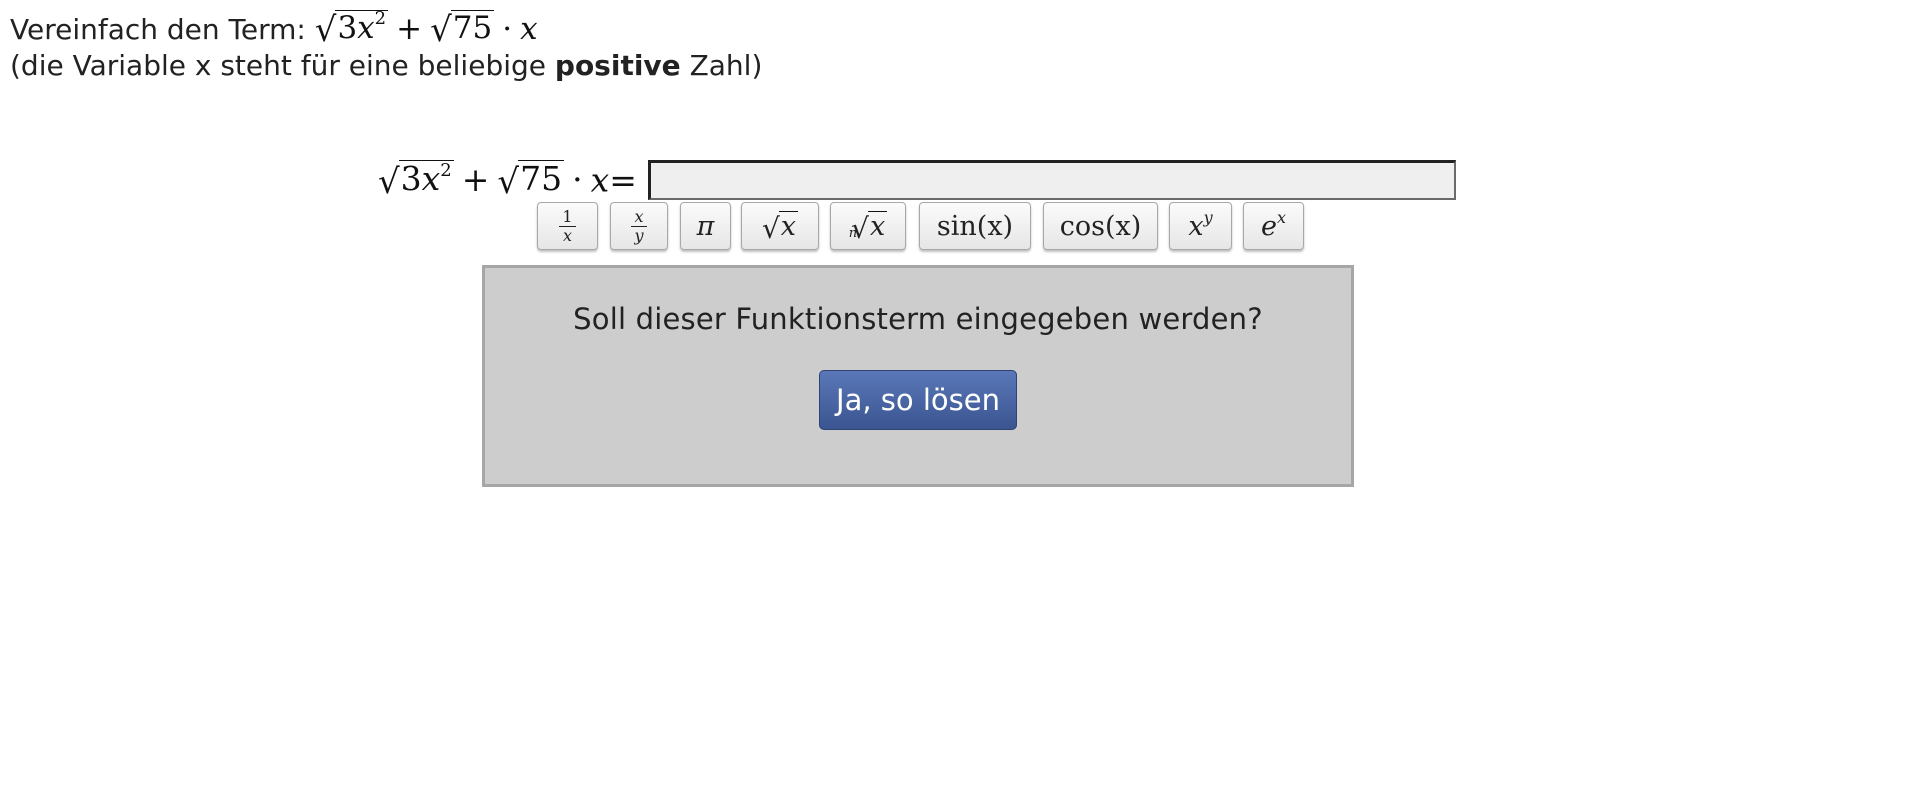 This screenshot has width=1920, height=810. I want to click on pi-symbol: π, so click(705, 226).